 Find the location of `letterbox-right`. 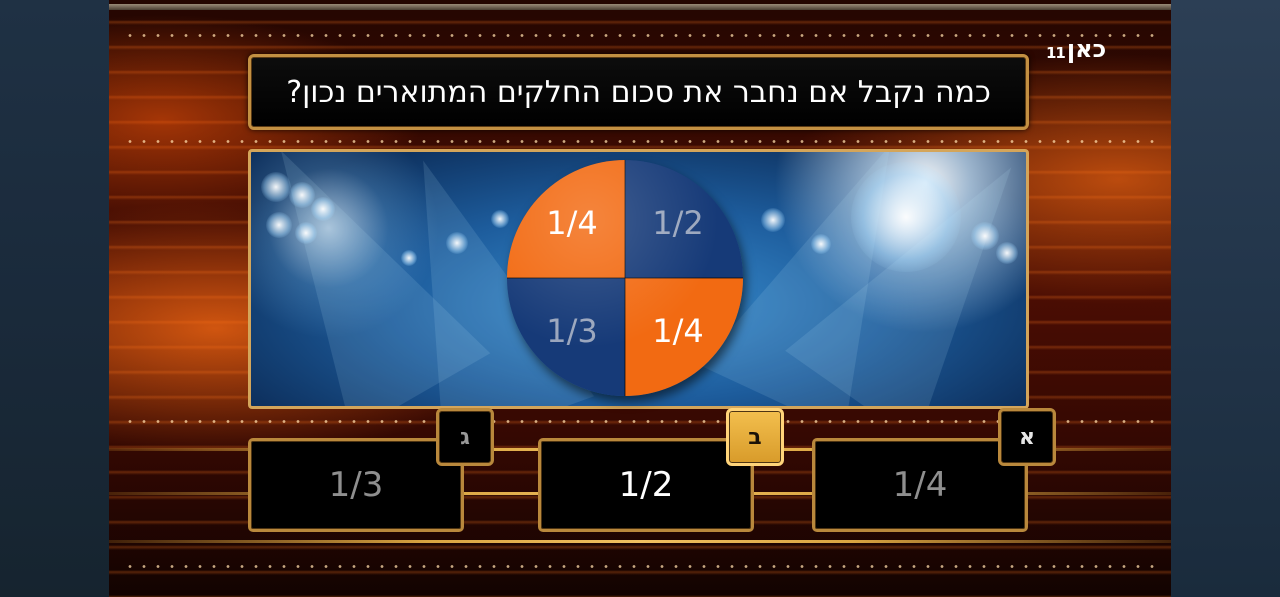

letterbox-right is located at coordinates (1225, 298).